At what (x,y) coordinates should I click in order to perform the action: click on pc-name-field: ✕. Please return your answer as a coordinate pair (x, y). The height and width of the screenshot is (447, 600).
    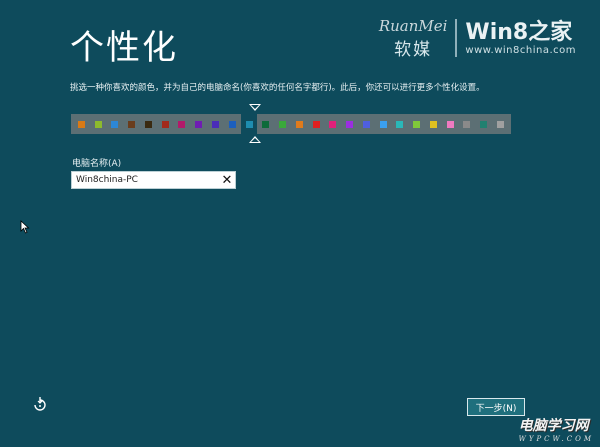
    Looking at the image, I should click on (153, 180).